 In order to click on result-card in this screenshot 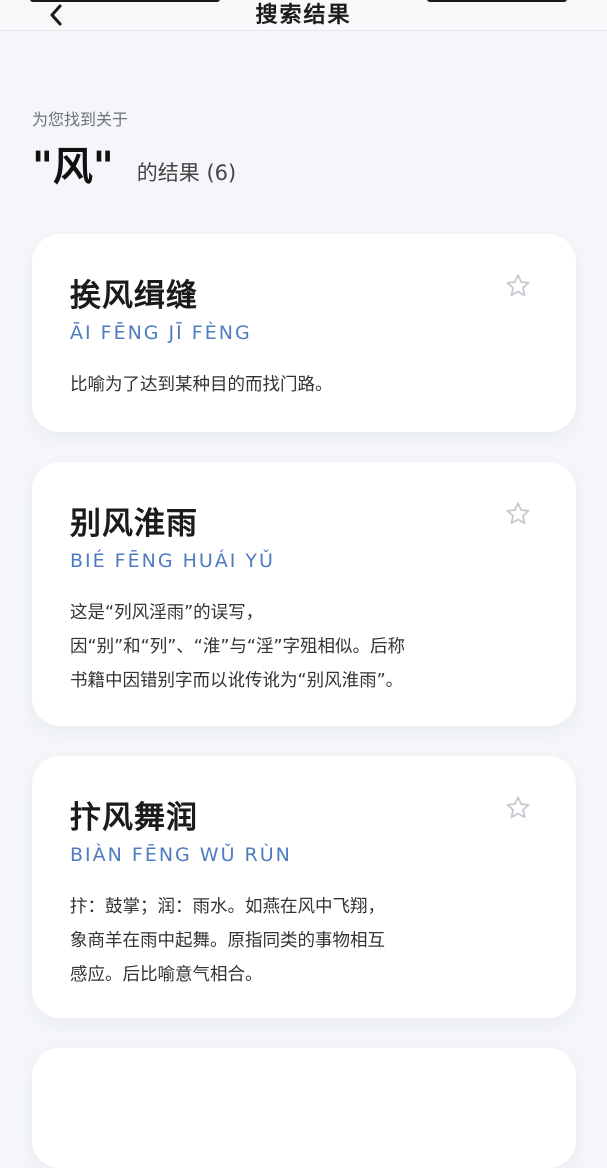, I will do `click(304, 1108)`.